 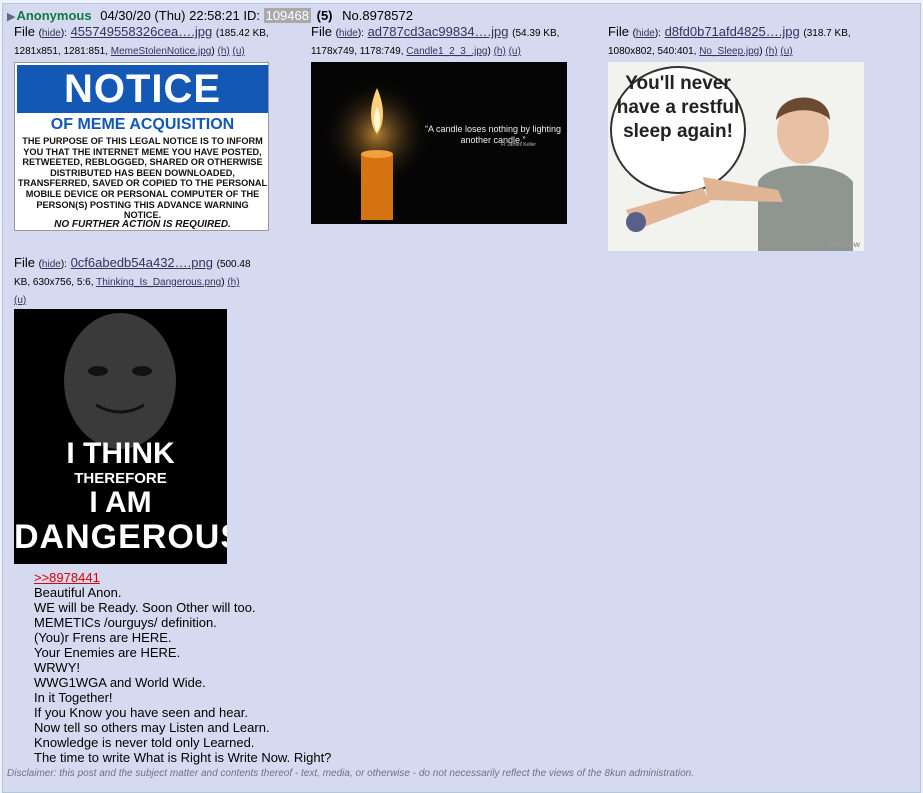 I want to click on file-2-name-link: ad787cd3ac99834….jpg, so click(x=438, y=31).